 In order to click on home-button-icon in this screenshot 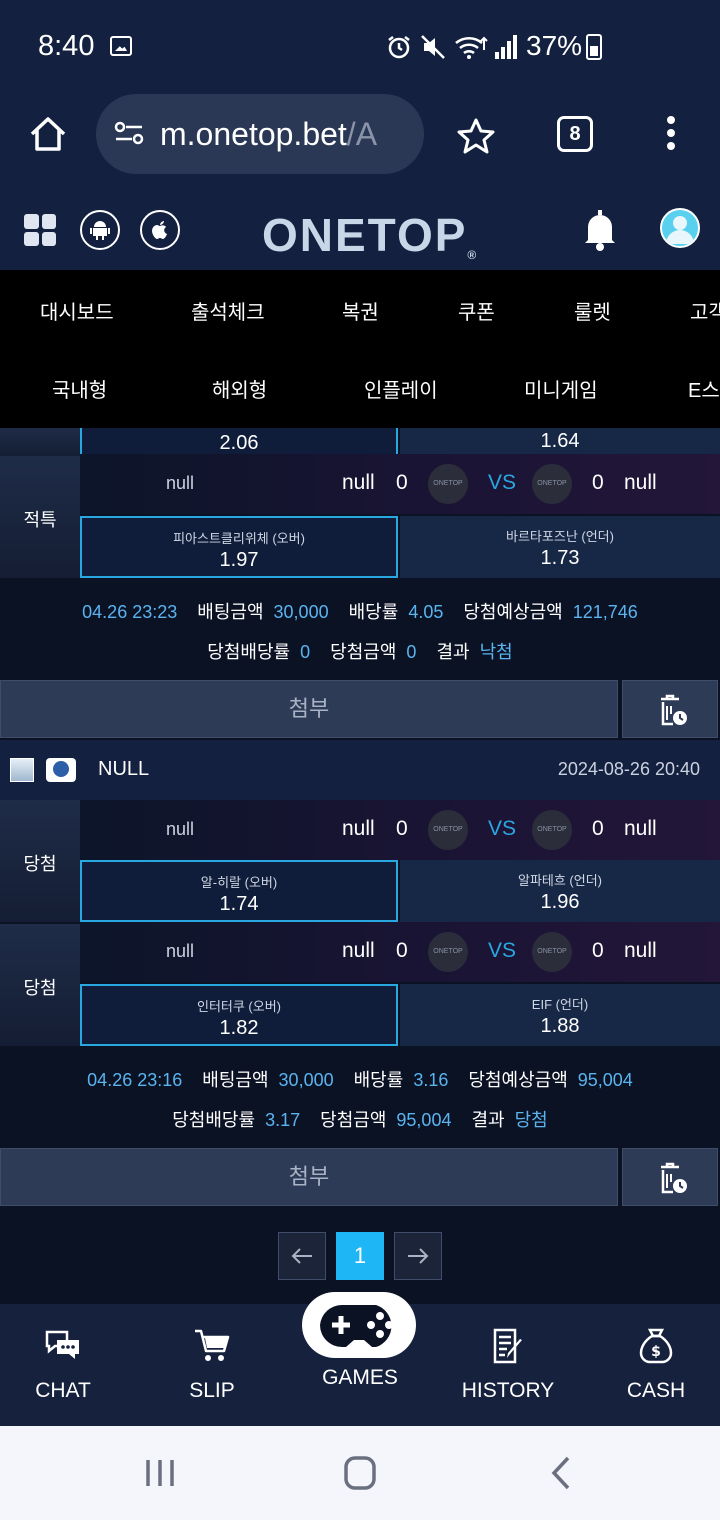, I will do `click(360, 1473)`.